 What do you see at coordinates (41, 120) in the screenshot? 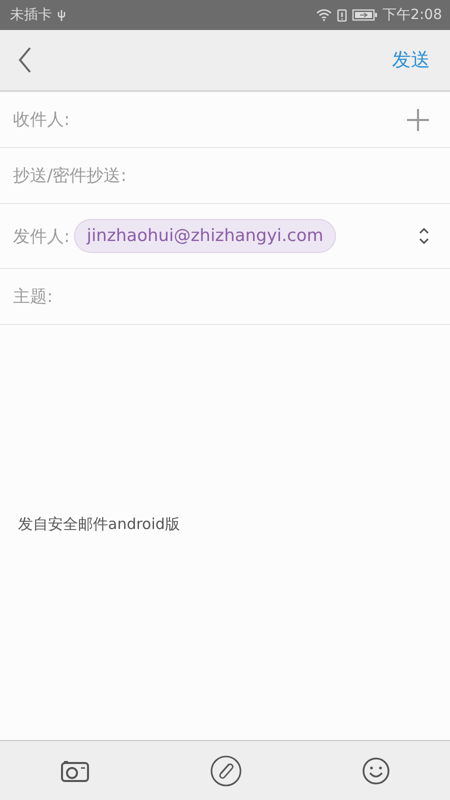
I see `field-label: 收件人:` at bounding box center [41, 120].